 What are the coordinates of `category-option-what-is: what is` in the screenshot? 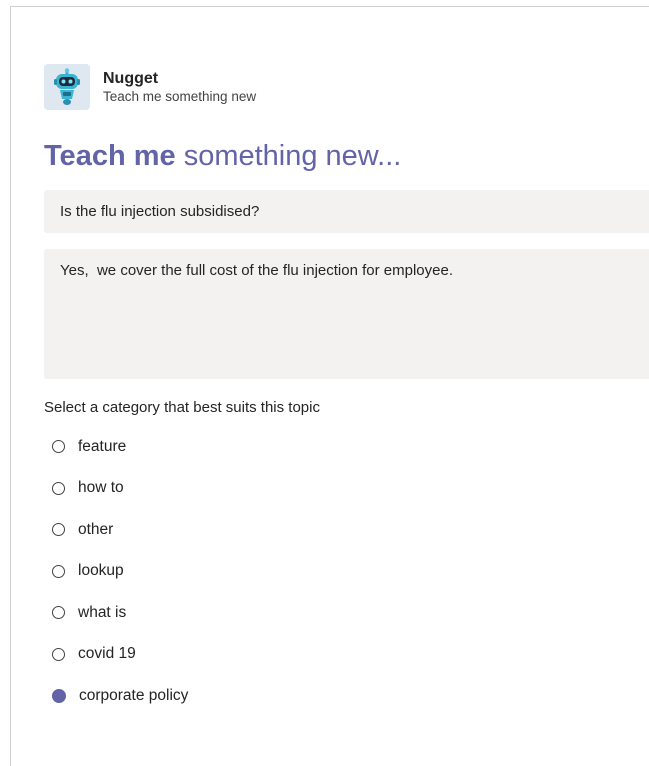 It's located at (116, 613).